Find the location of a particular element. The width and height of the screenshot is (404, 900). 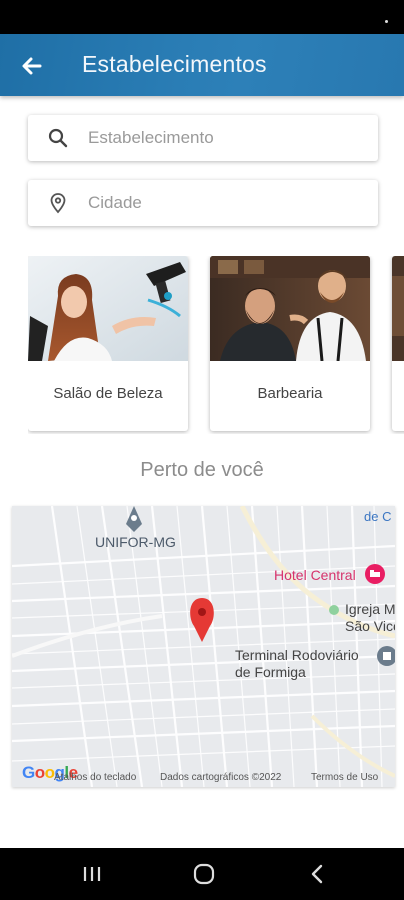

map-label-igreja-line1: Igreja M is located at coordinates (370, 609).